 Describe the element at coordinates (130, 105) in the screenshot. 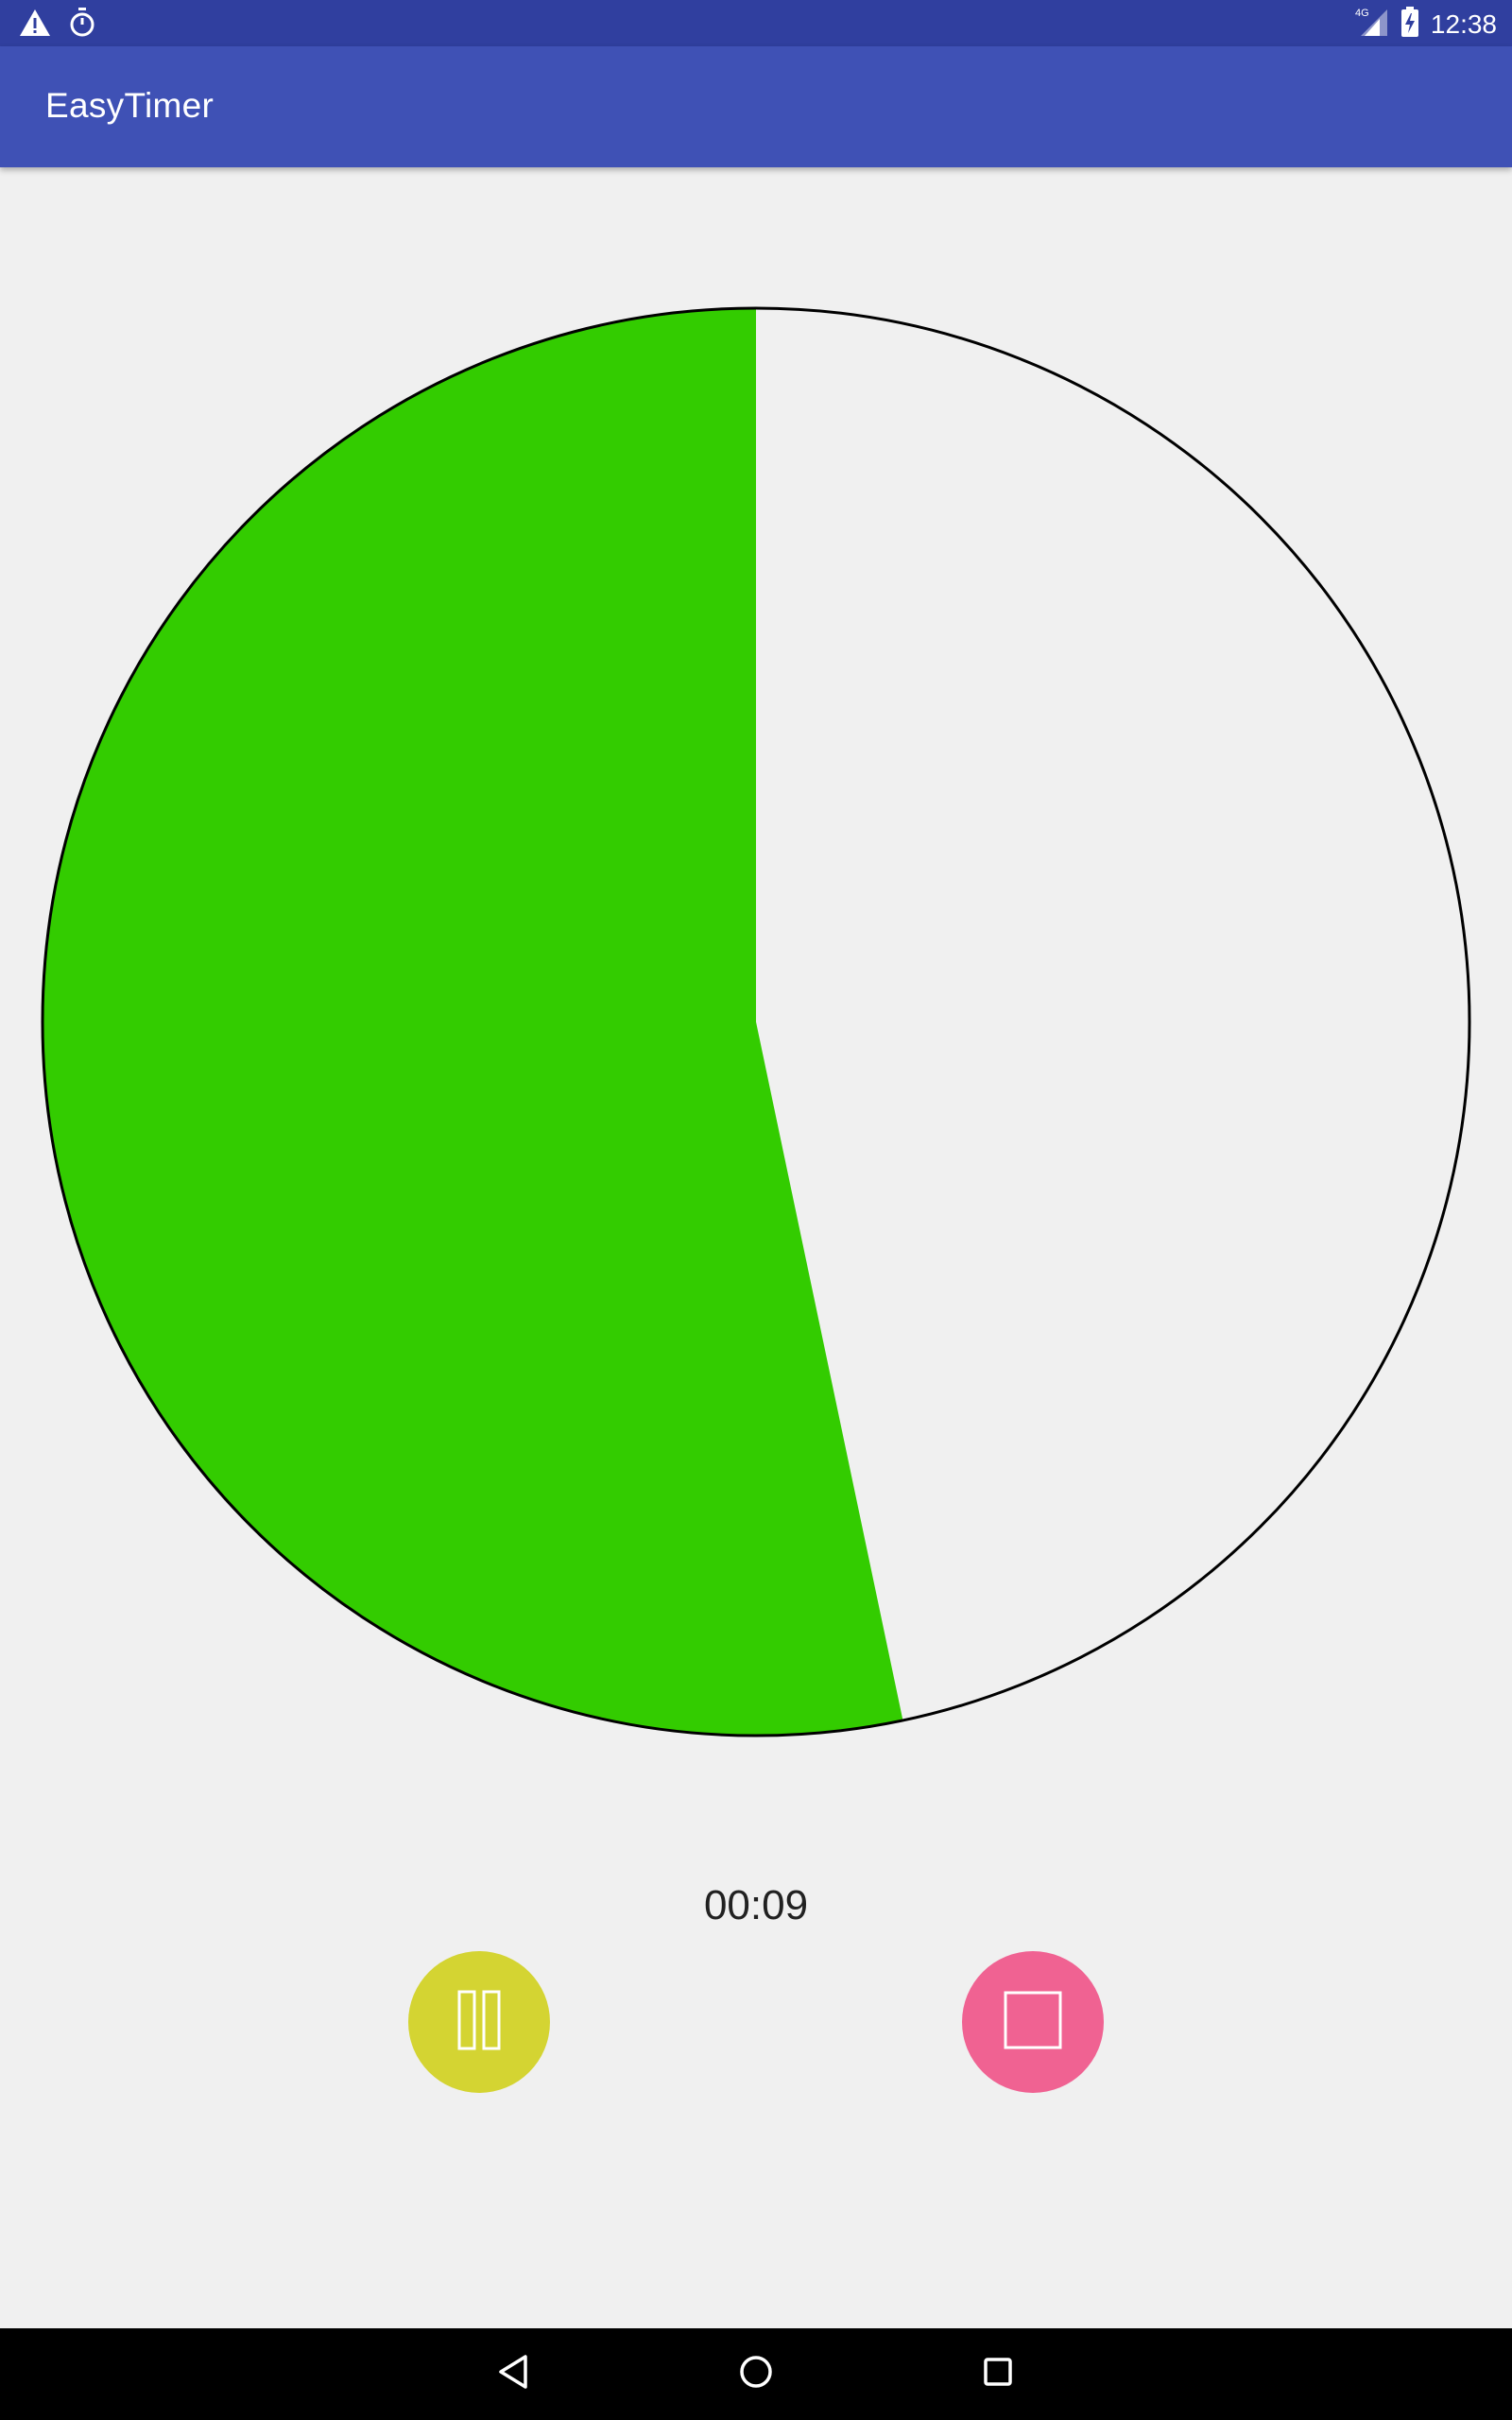

I see `app-title: EasyTimer` at that location.